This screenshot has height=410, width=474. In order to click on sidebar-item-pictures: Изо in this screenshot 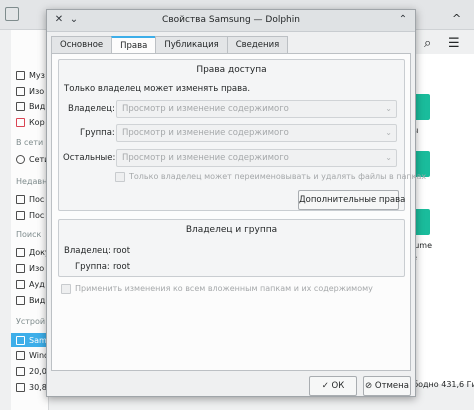, I will do `click(30, 91)`.